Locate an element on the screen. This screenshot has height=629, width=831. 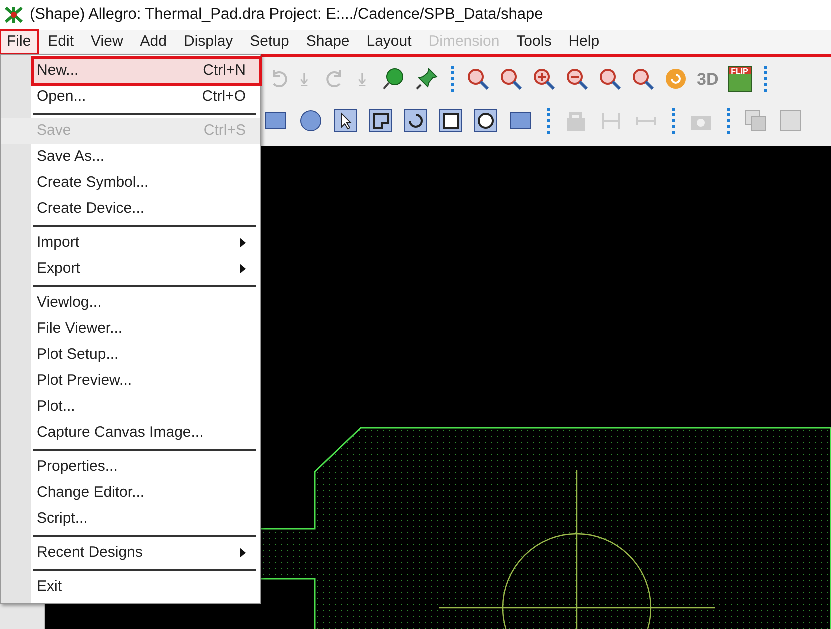
zoom-selection-icon is located at coordinates (643, 79).